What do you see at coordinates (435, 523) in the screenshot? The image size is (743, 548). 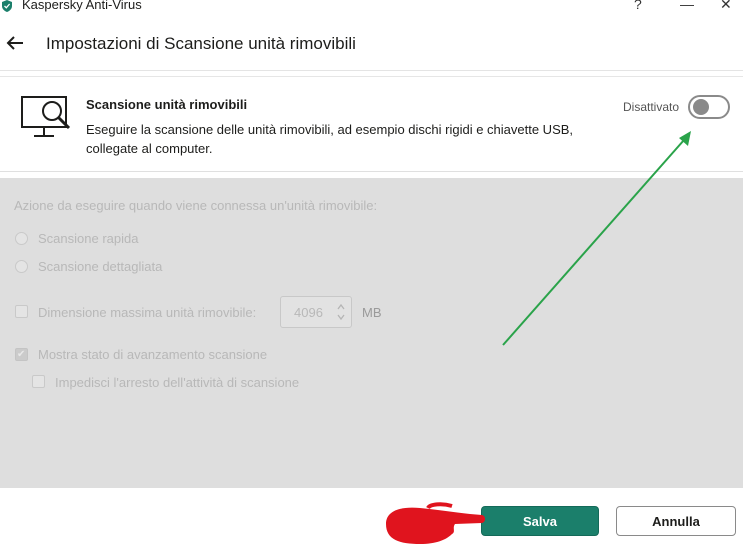 I see `red-hand-pointer-icon` at bounding box center [435, 523].